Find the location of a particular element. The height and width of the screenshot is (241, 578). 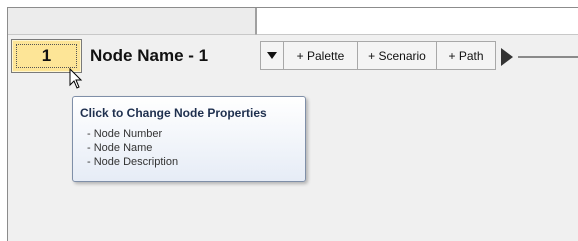

chevron-down-icon is located at coordinates (272, 55).